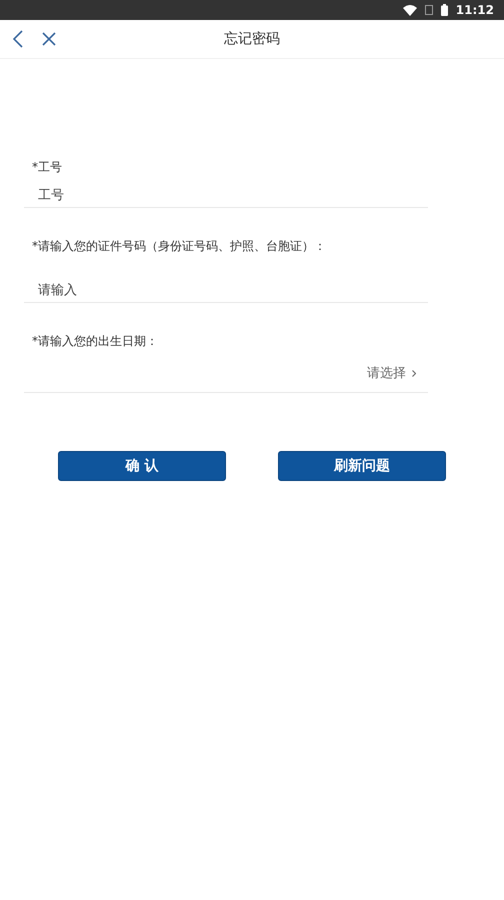  I want to click on refresh-button: 刷新问题, so click(362, 466).